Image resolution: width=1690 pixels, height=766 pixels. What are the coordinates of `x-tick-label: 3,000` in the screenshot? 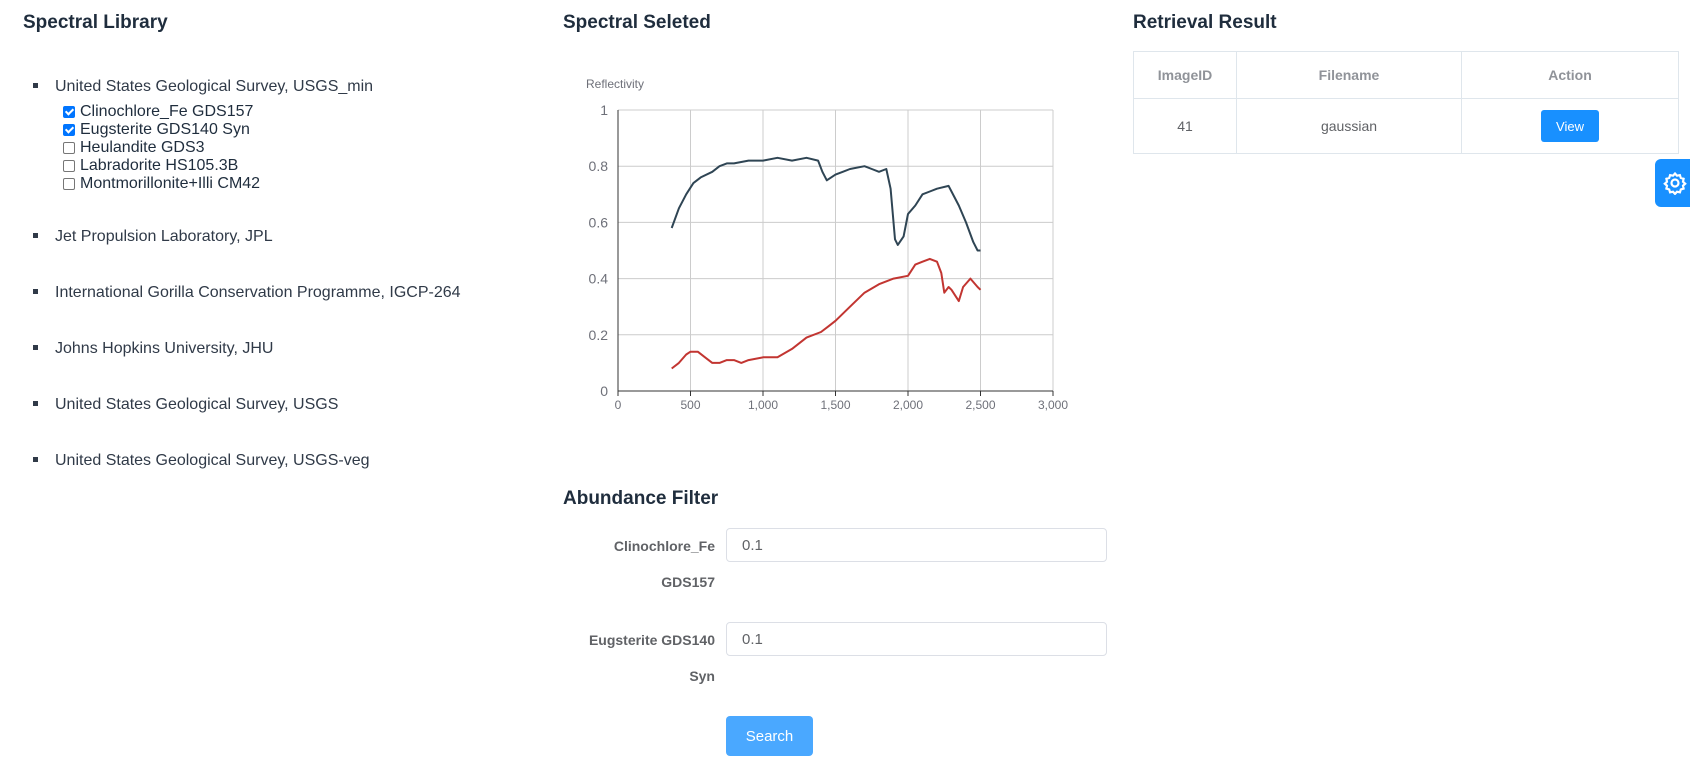 It's located at (1053, 405).